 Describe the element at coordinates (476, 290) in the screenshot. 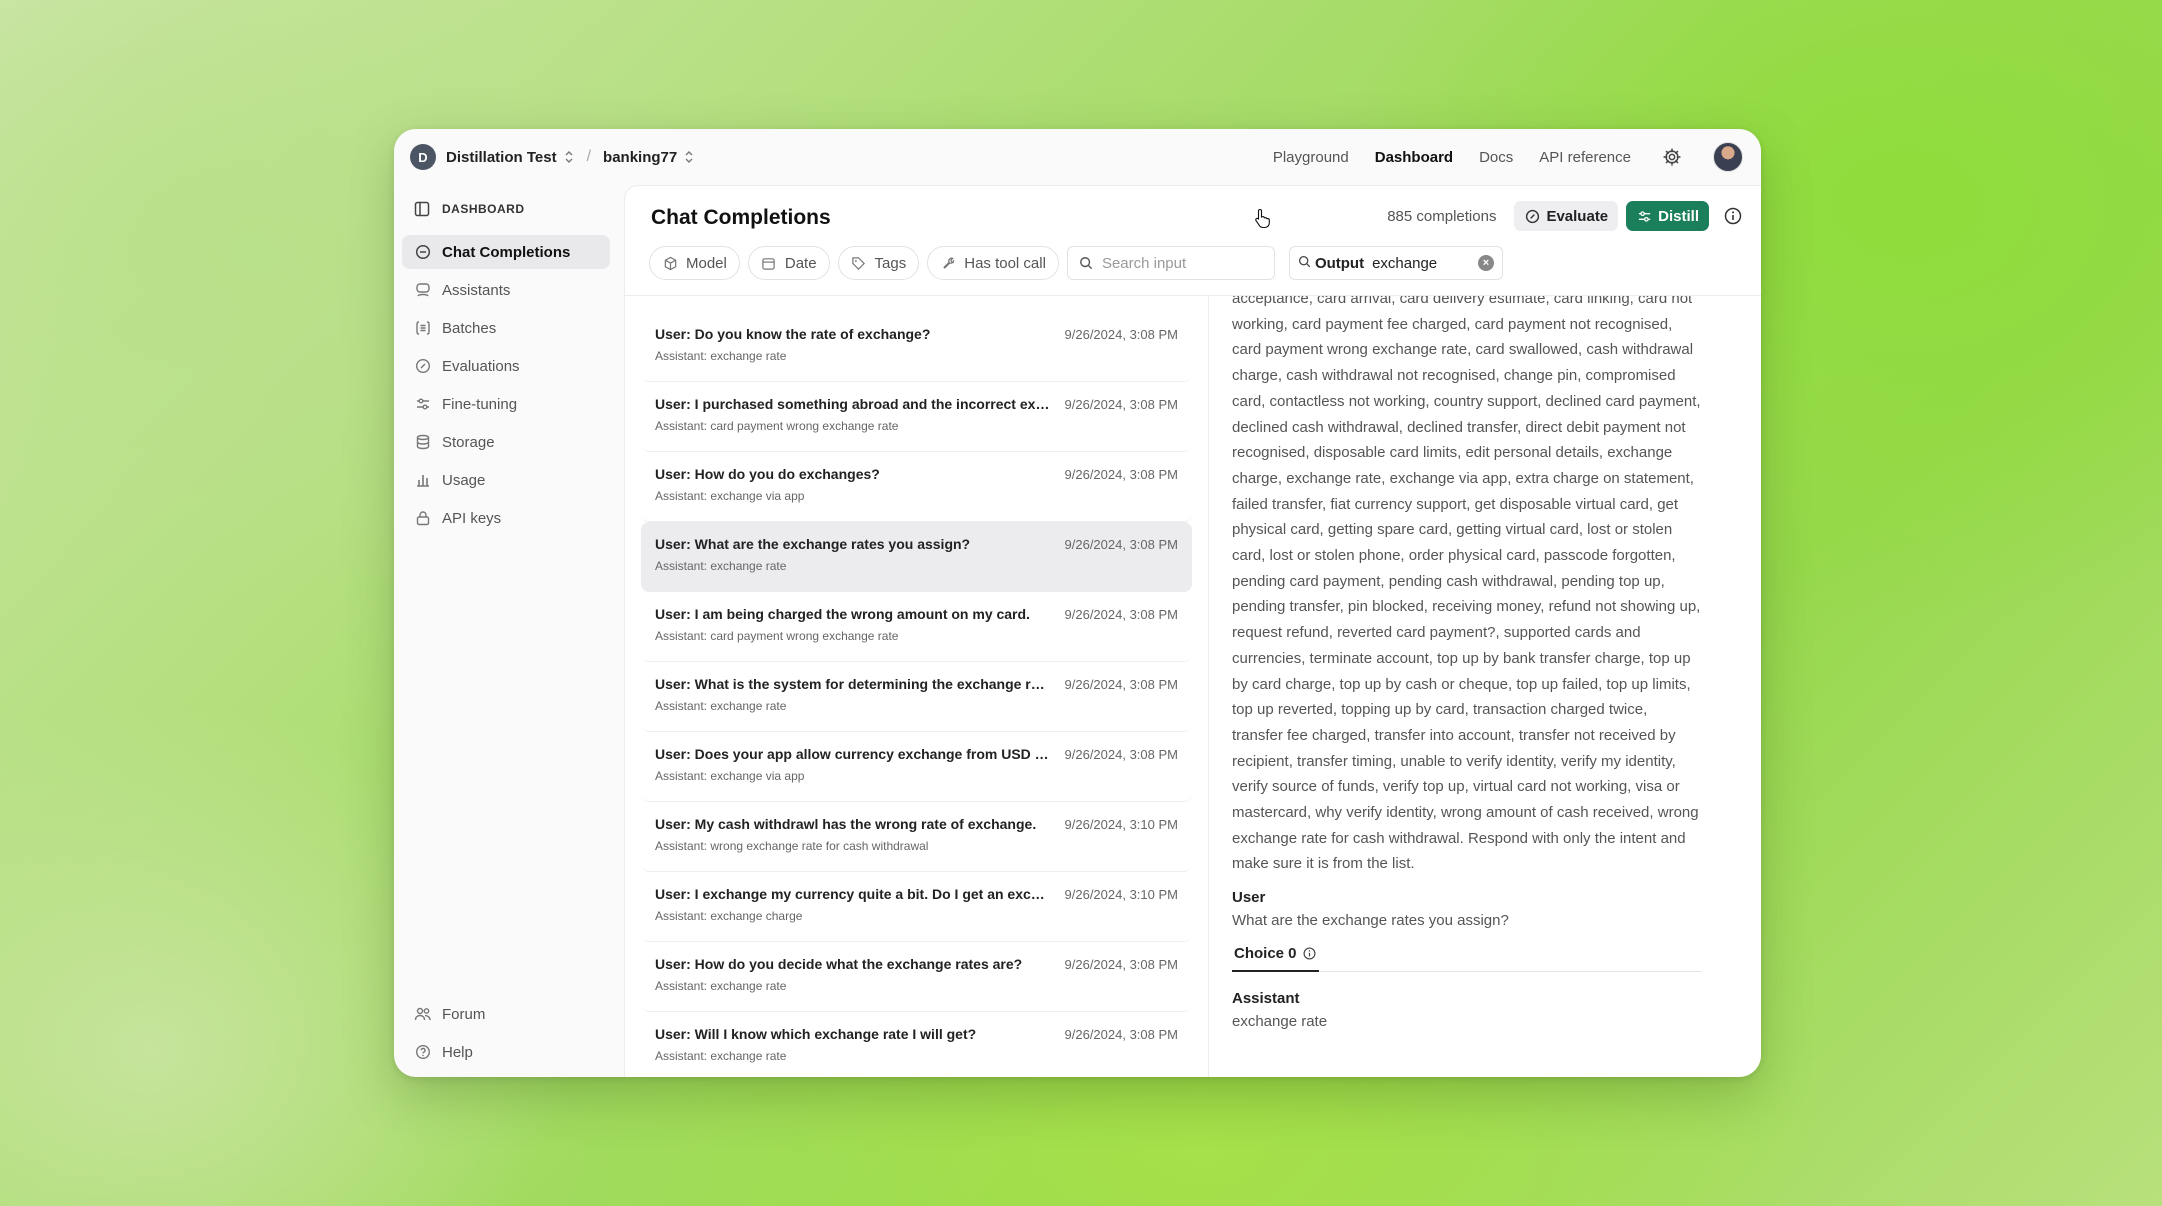

I see `sidebar-item-label: Assistants` at that location.